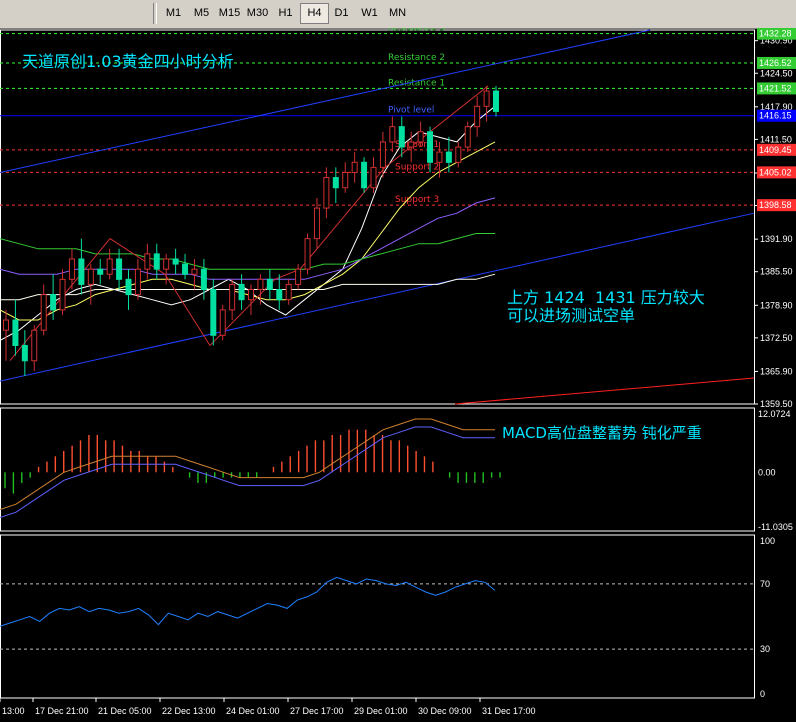 The image size is (796, 722). What do you see at coordinates (369, 13) in the screenshot?
I see `timeframe-button-w1: W1` at bounding box center [369, 13].